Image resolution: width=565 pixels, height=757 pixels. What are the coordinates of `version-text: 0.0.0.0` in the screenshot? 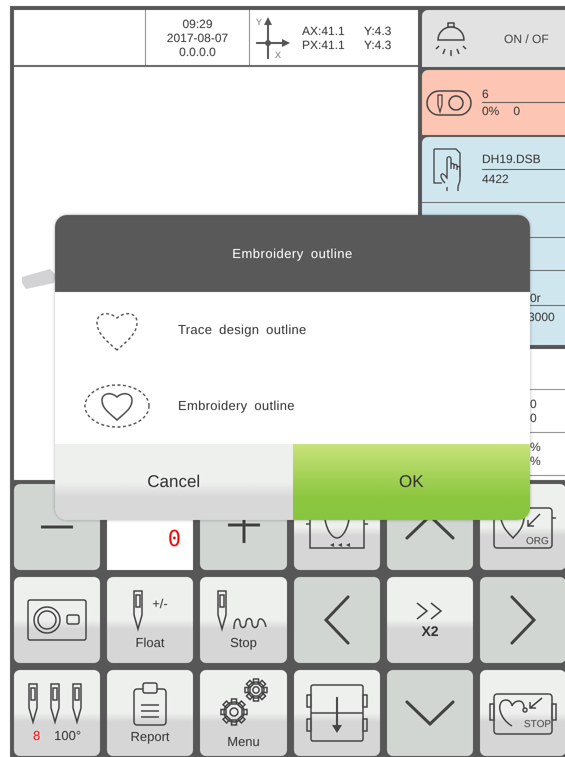 It's located at (197, 51).